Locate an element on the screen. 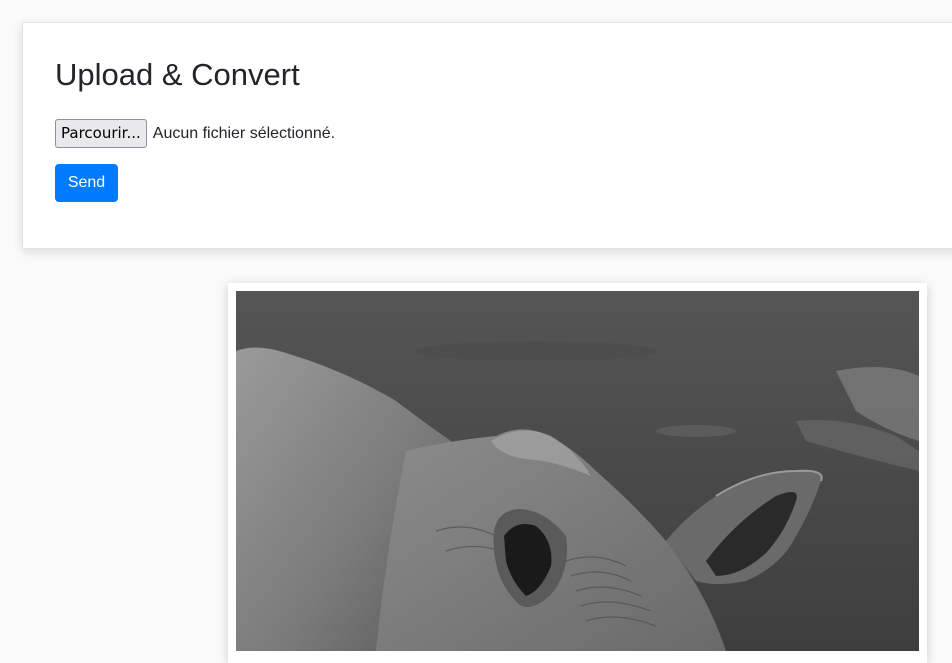 This screenshot has height=663, width=952. send-button: Send is located at coordinates (86, 183).